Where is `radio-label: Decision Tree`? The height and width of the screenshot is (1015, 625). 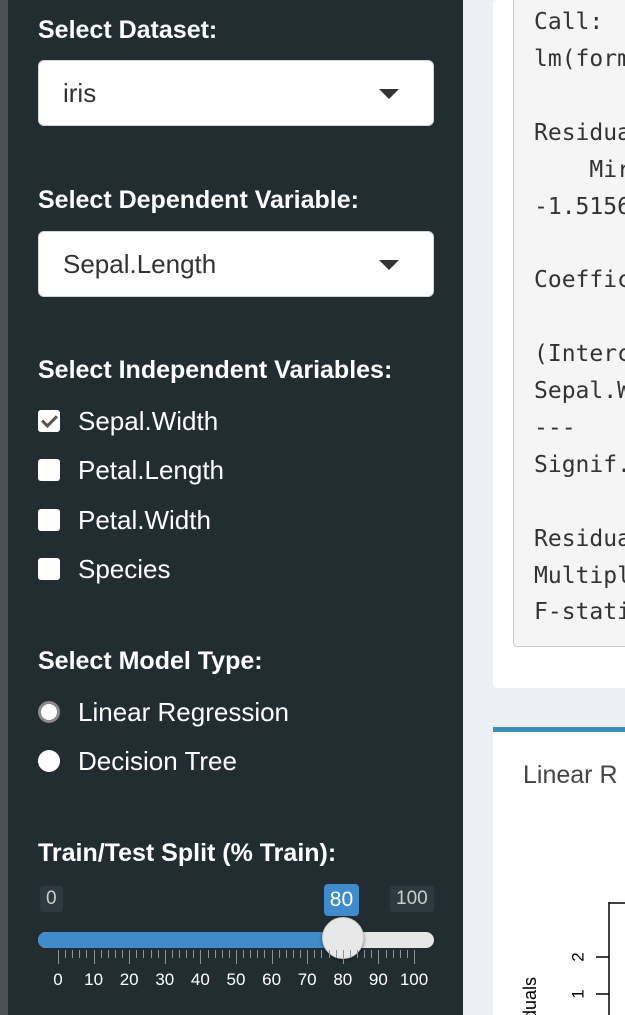 radio-label: Decision Tree is located at coordinates (157, 760).